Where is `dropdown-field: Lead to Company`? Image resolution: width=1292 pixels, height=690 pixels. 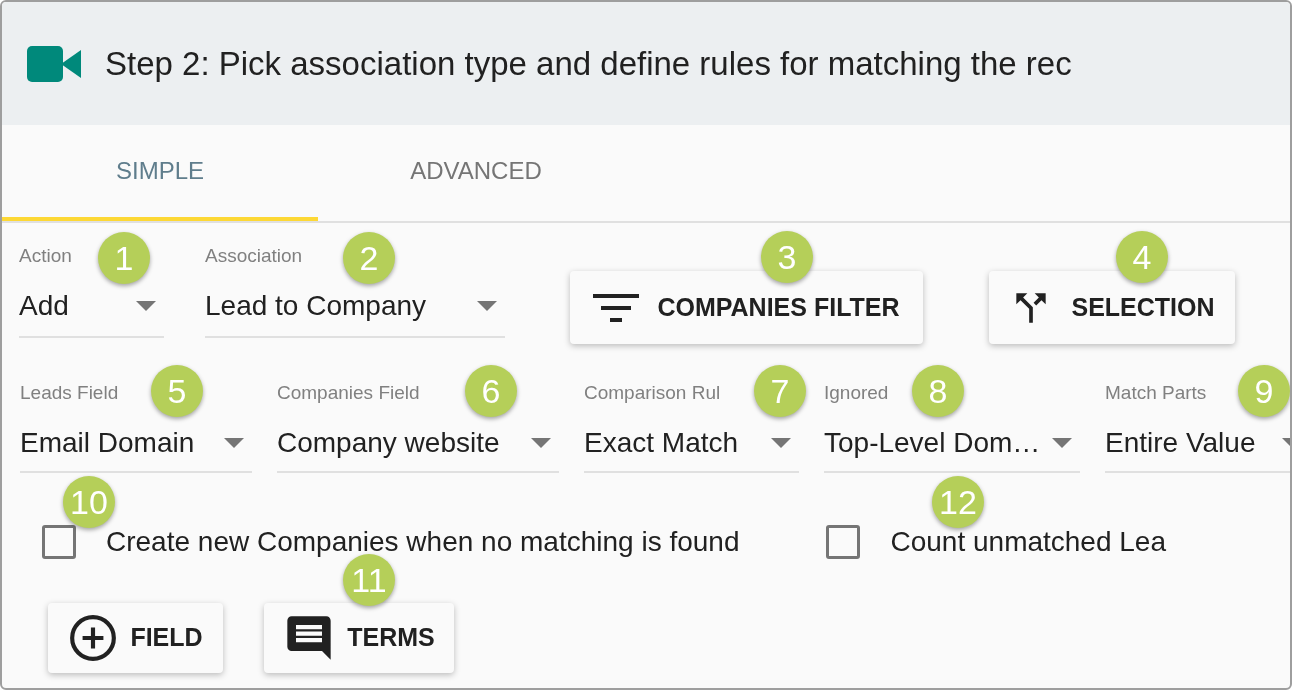
dropdown-field: Lead to Company is located at coordinates (355, 313).